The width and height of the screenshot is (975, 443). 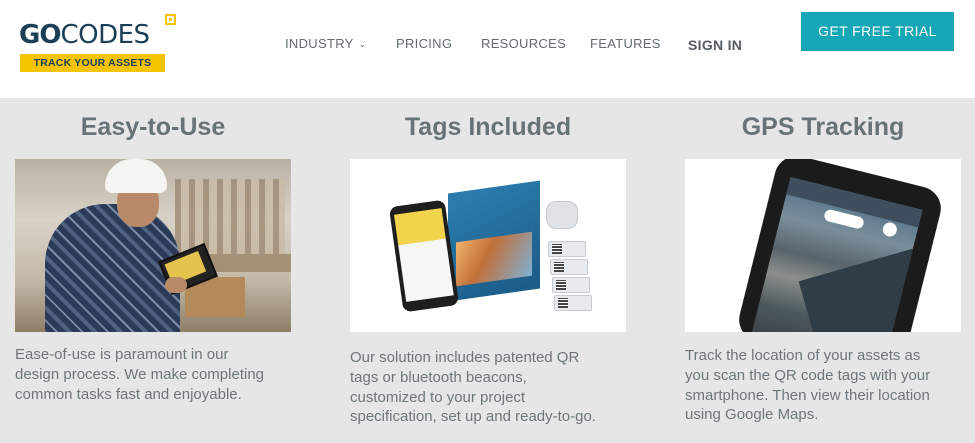 I want to click on logo-qr-square-icon, so click(x=170, y=19).